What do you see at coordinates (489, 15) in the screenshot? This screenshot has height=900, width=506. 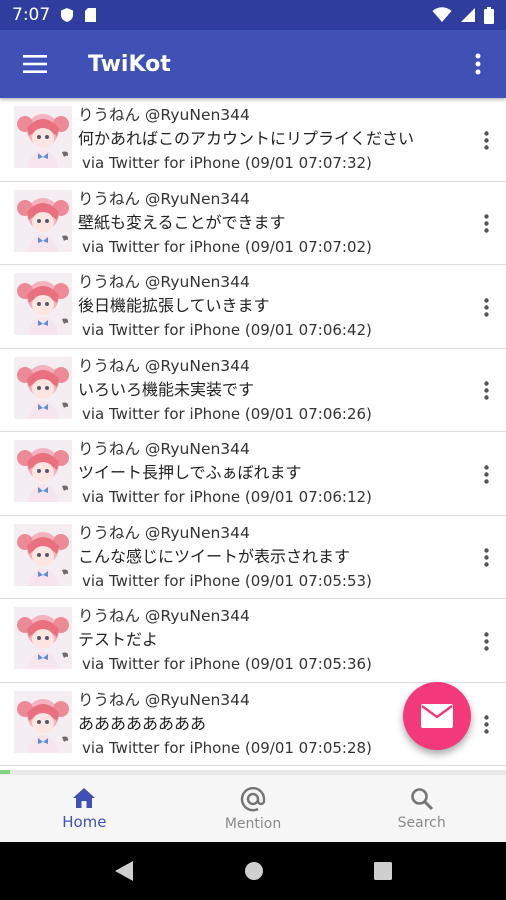 I see `battery-icon` at bounding box center [489, 15].